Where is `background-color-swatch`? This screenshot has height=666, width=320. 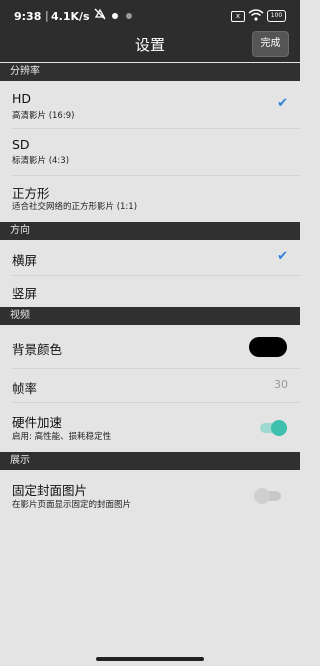 background-color-swatch is located at coordinates (268, 347).